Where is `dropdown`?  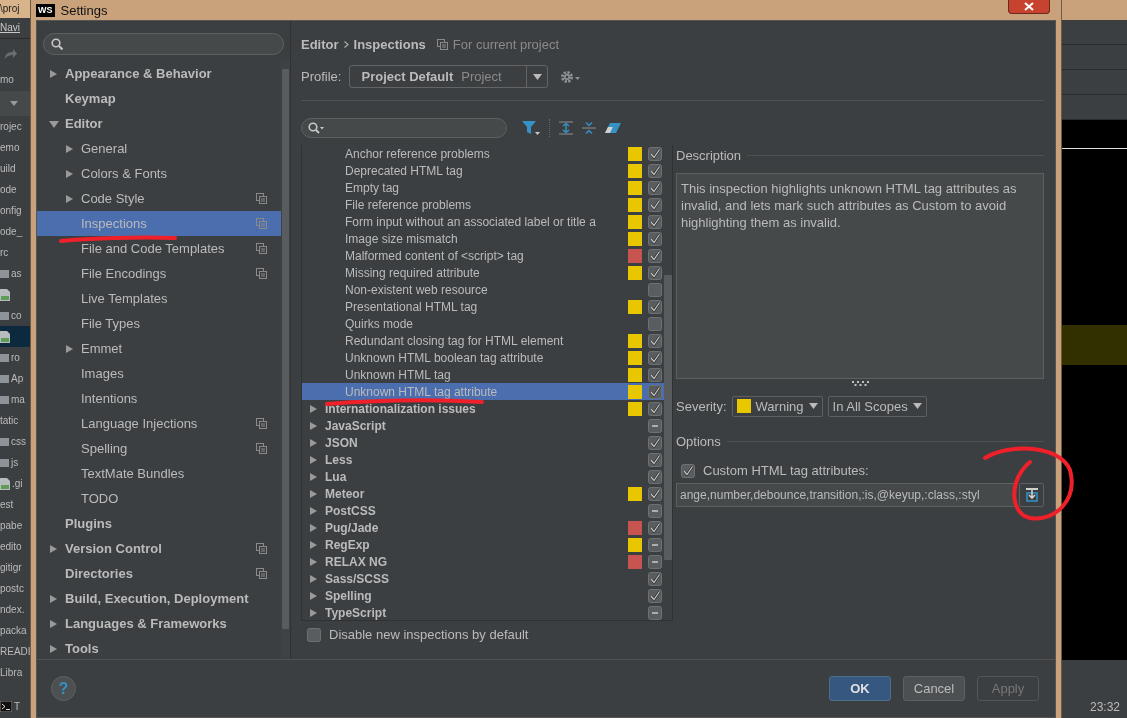 dropdown is located at coordinates (15, 103).